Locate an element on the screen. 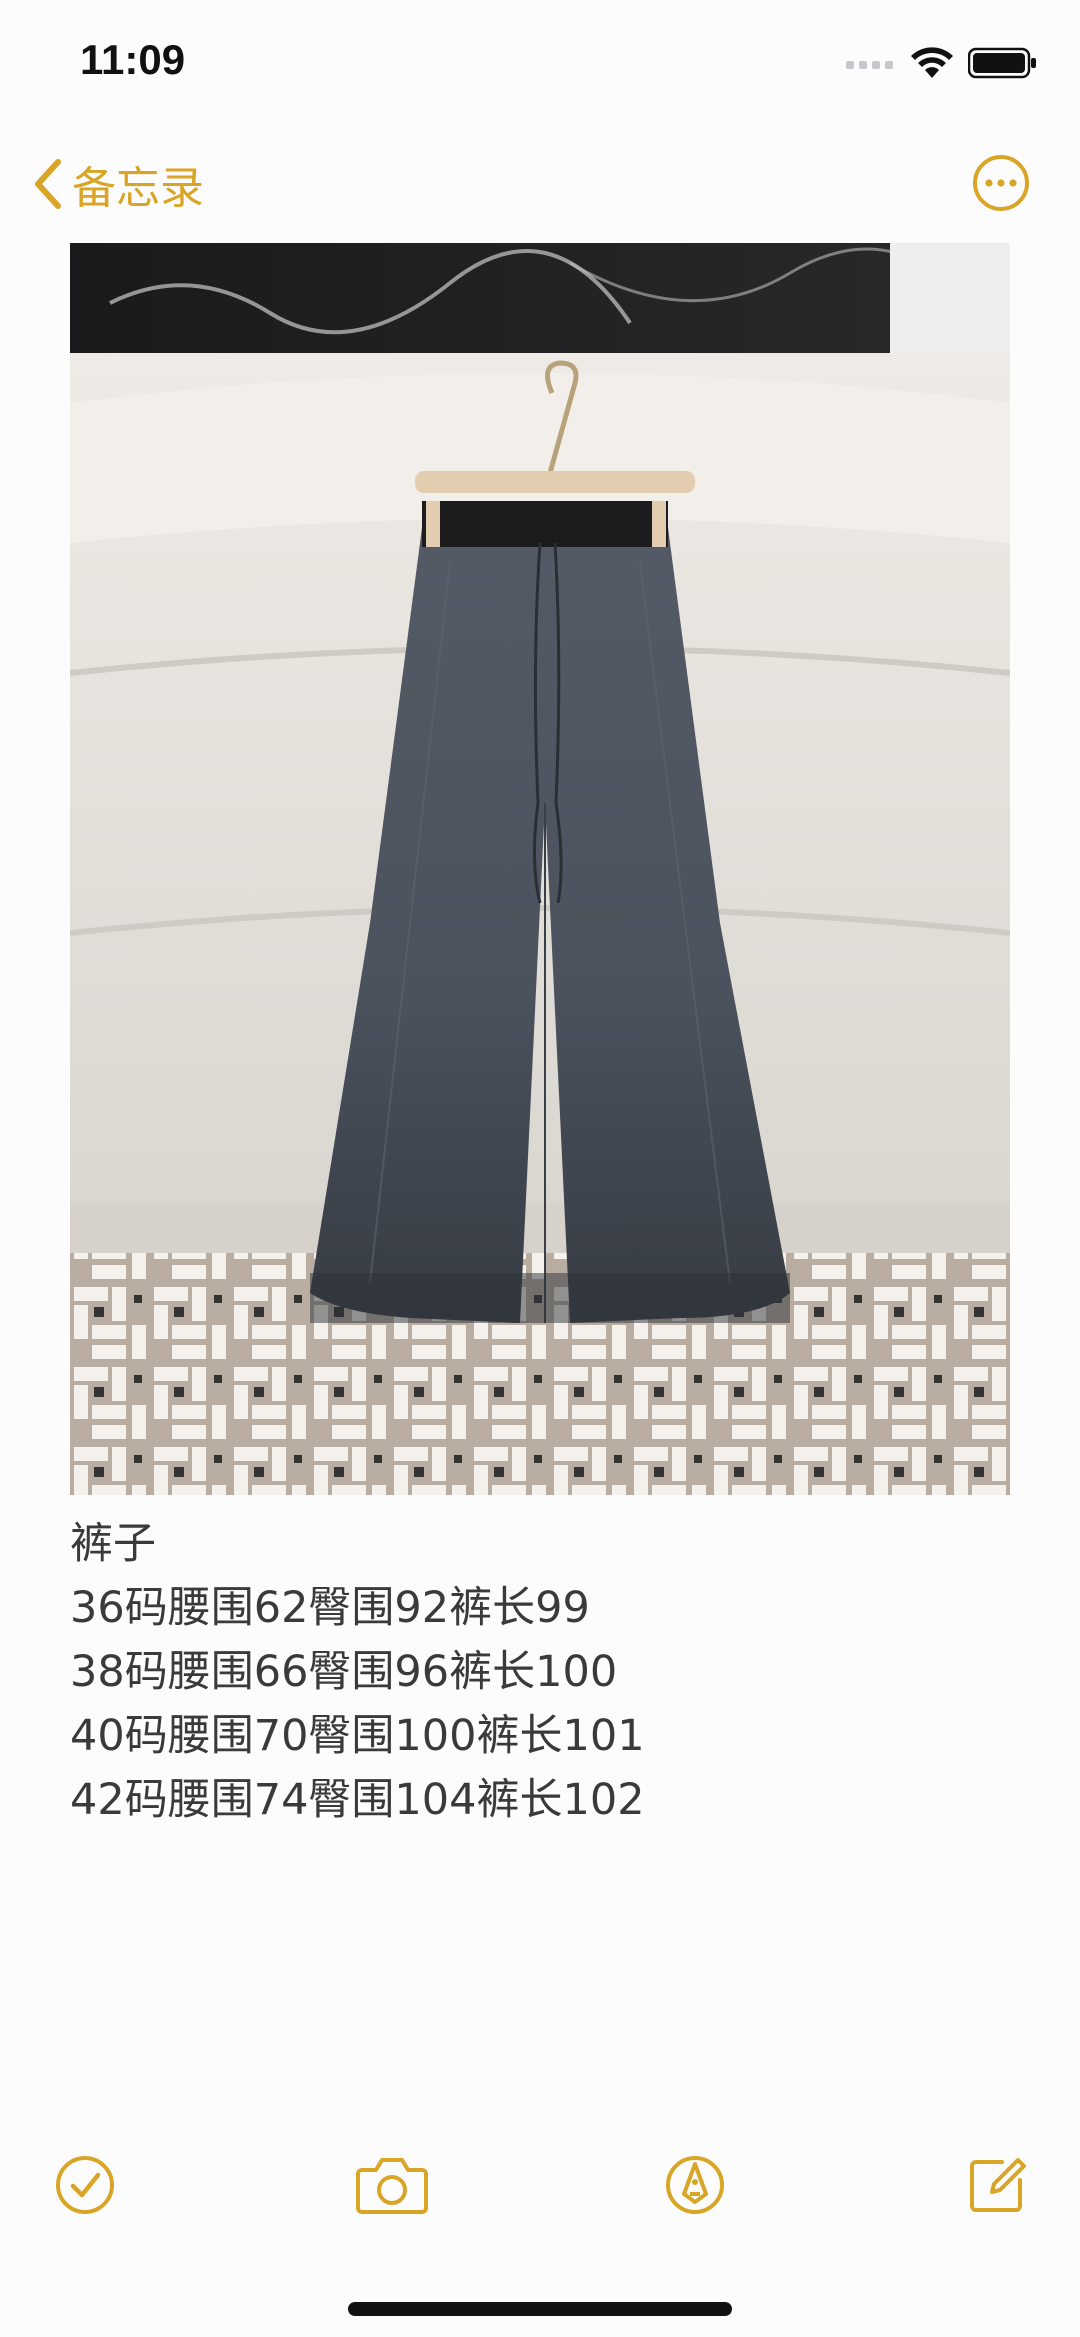 The width and height of the screenshot is (1080, 2337). chevron-left-icon is located at coordinates (48, 184).